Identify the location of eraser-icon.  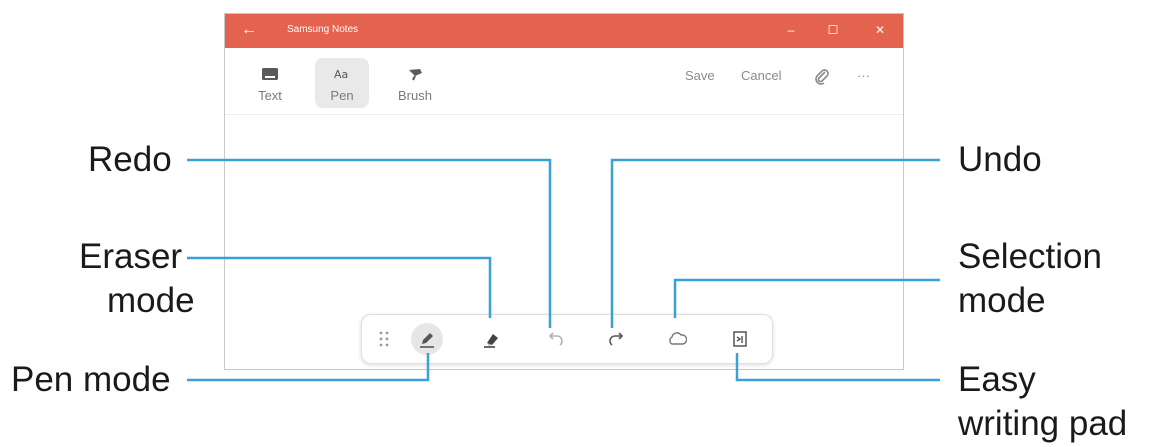
(491, 341).